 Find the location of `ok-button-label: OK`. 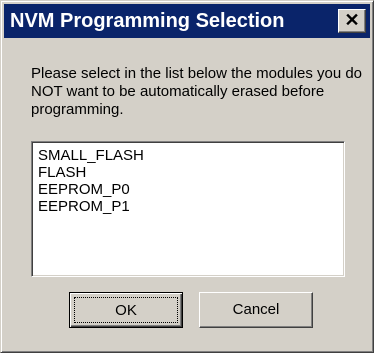

ok-button-label: OK is located at coordinates (126, 310).